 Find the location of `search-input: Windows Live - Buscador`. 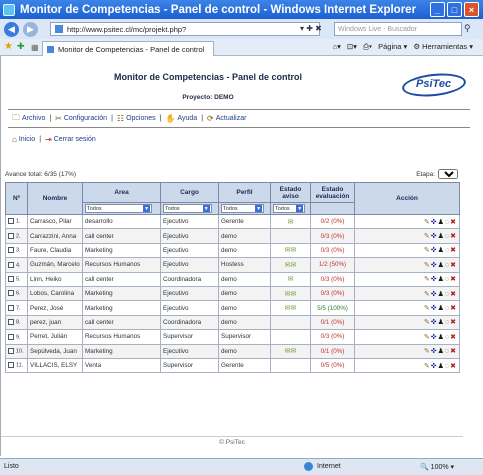

search-input: Windows Live - Buscador is located at coordinates (398, 29).